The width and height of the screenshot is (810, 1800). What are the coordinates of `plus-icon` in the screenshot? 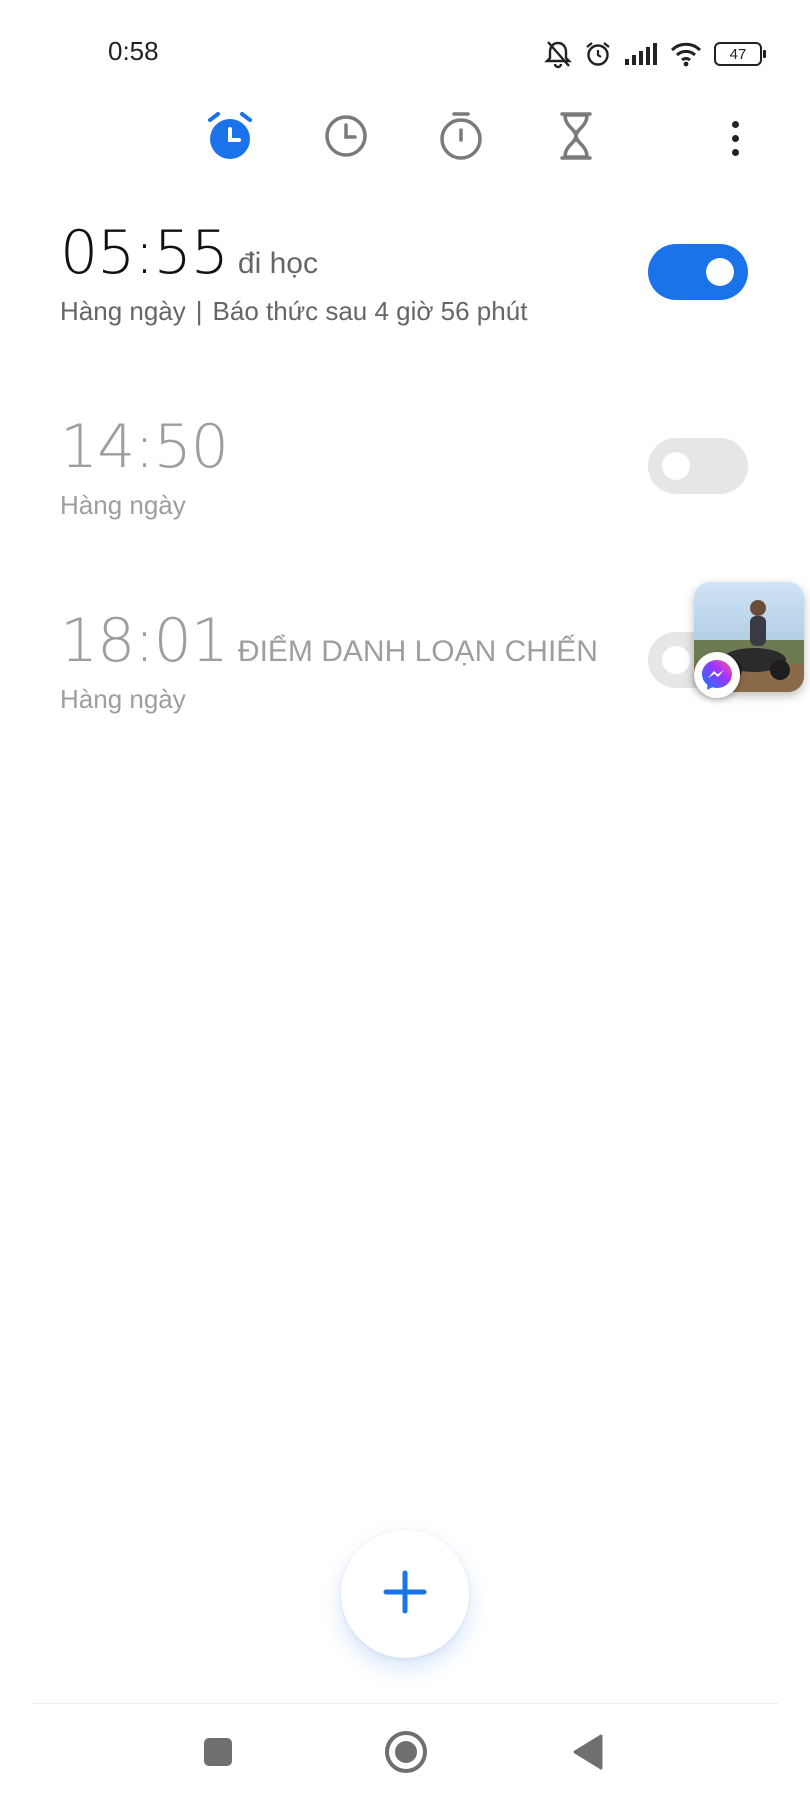 It's located at (405, 1594).